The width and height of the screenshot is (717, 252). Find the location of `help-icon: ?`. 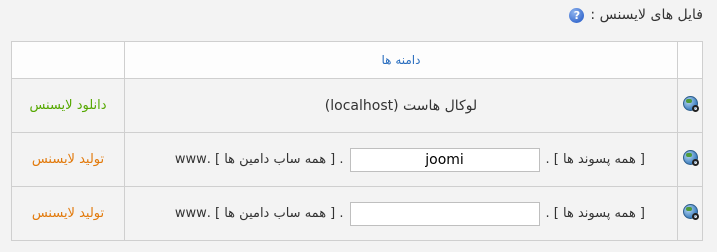

help-icon: ? is located at coordinates (577, 15).